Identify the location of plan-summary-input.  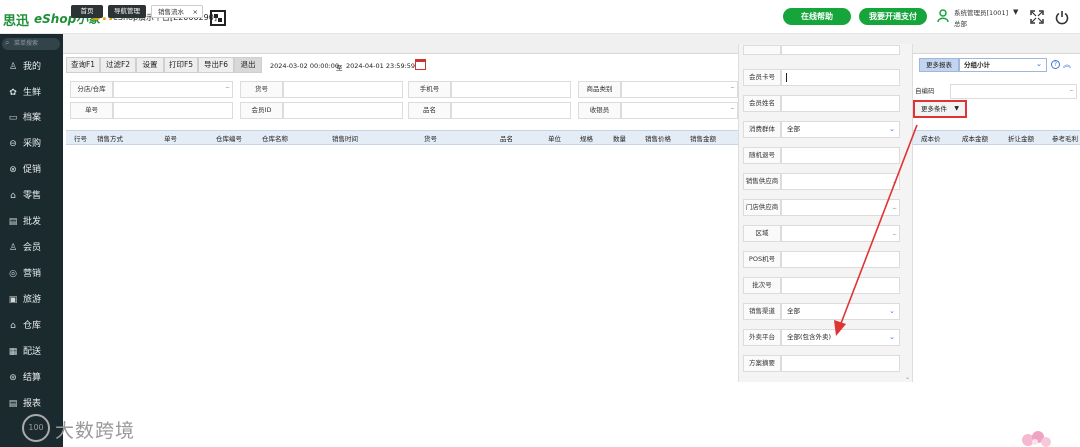
(840, 363).